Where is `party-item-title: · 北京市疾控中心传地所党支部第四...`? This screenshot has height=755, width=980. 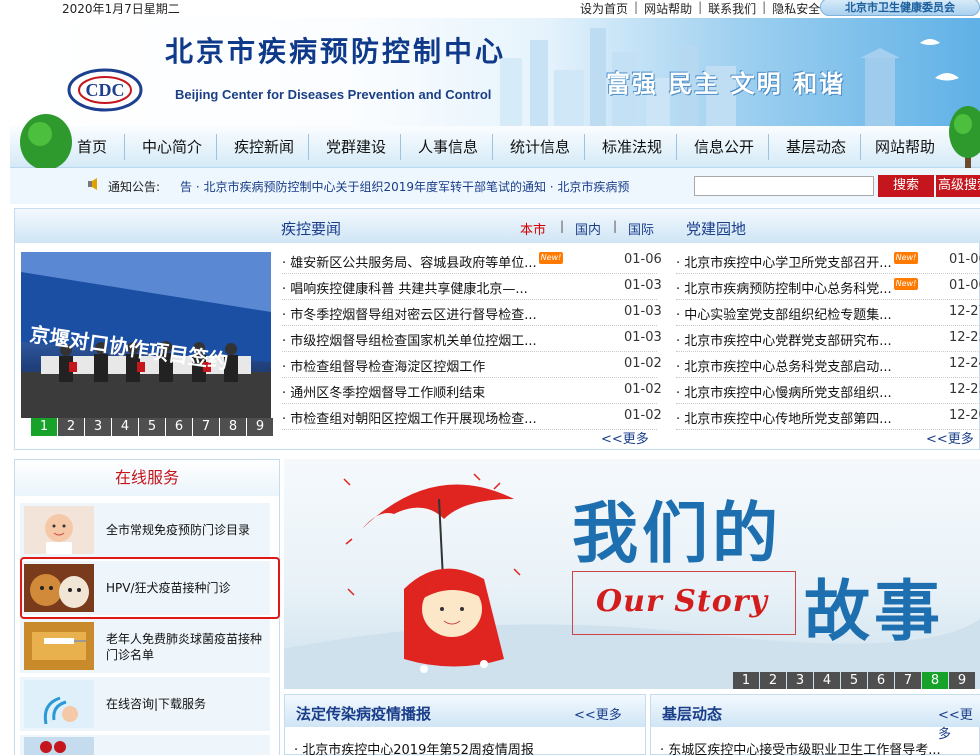
party-item-title: · 北京市疾控中心传地所党支部第四... is located at coordinates (784, 417).